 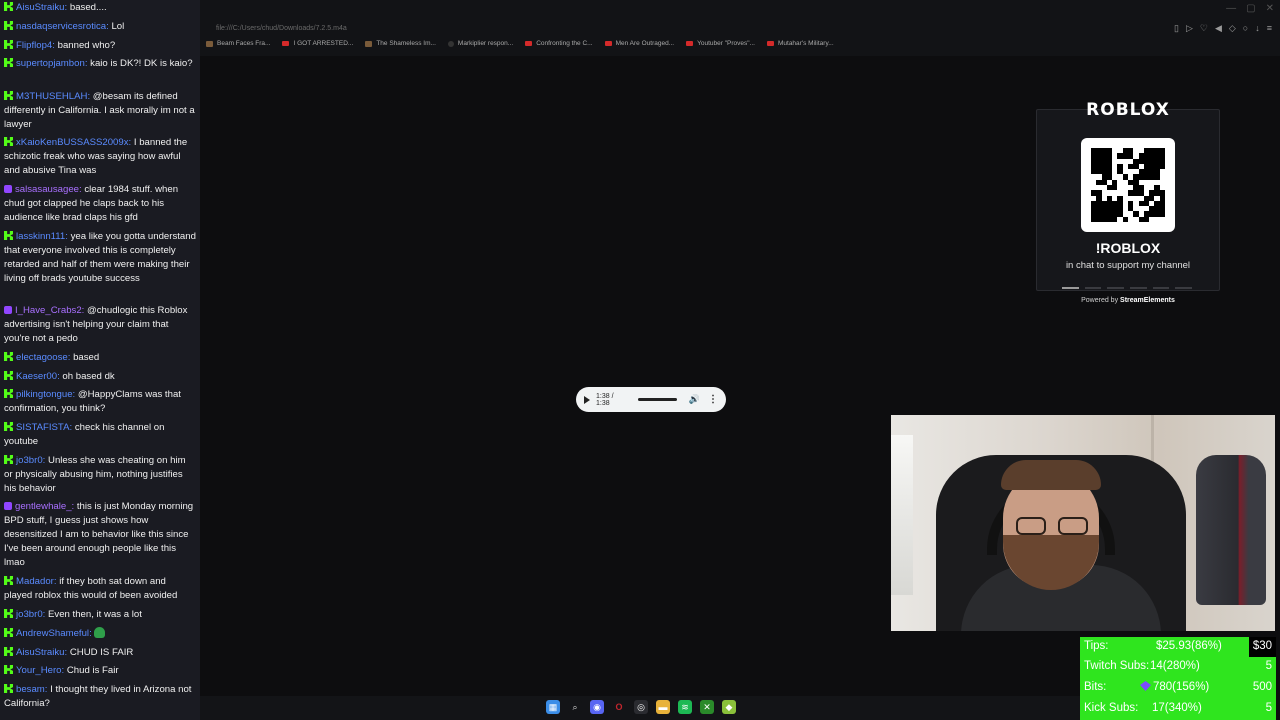 I want to click on chat-username: I_Have_Crabs2, so click(x=48, y=310).